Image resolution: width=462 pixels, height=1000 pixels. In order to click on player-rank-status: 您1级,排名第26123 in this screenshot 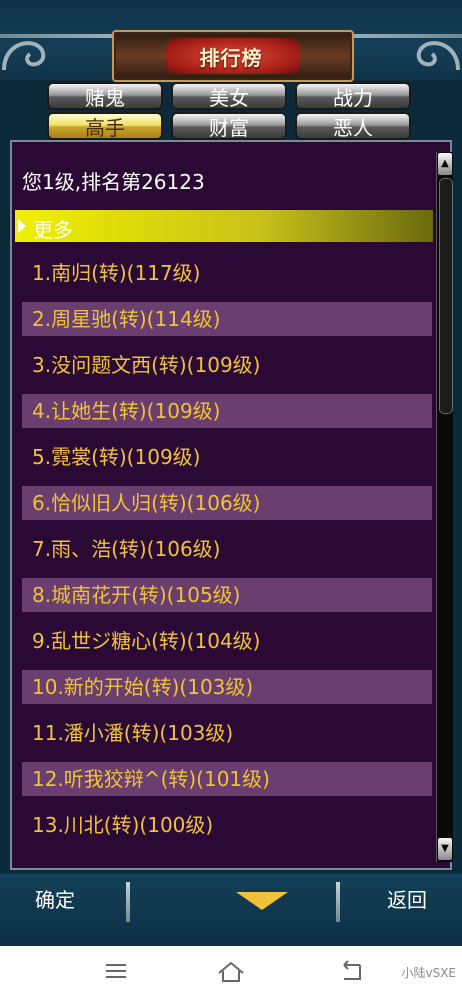, I will do `click(113, 182)`.